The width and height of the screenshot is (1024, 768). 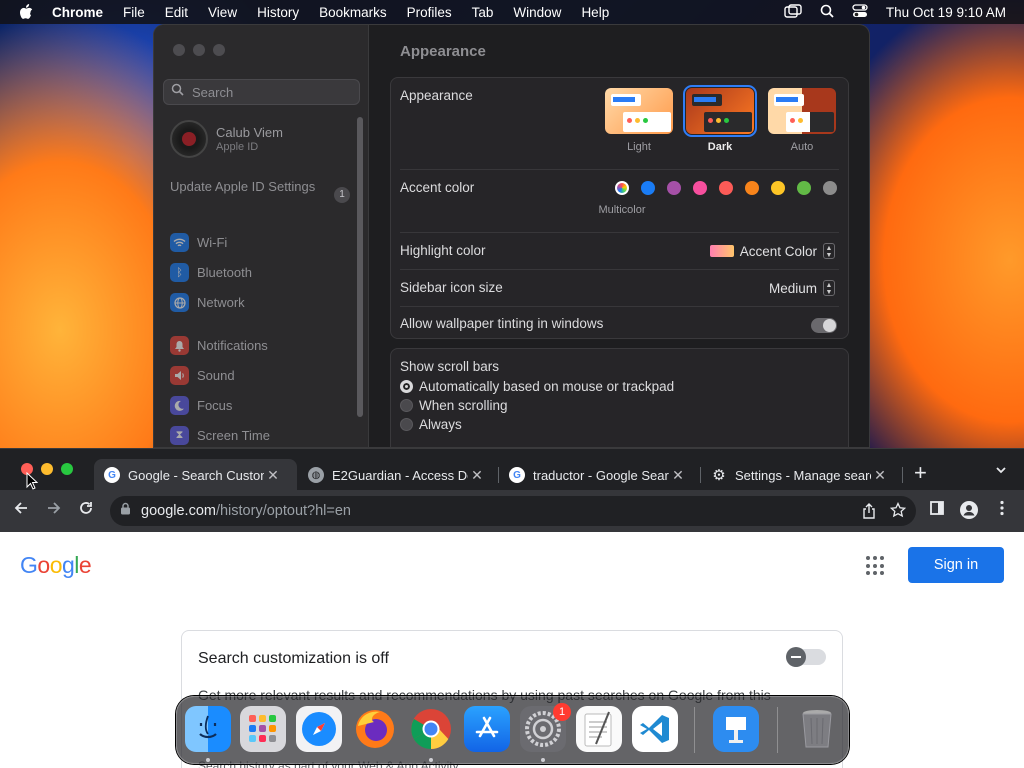 I want to click on sidebar-item-network: Network, so click(x=207, y=302).